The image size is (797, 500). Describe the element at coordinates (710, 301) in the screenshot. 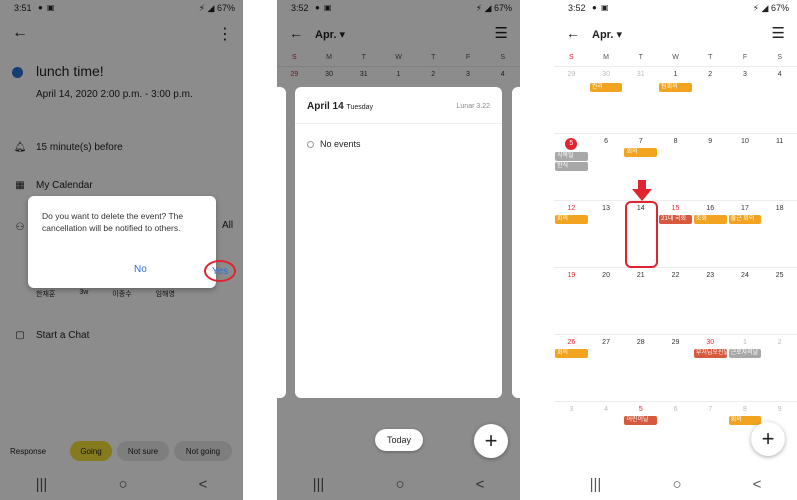

I see `day-cell: 23` at that location.